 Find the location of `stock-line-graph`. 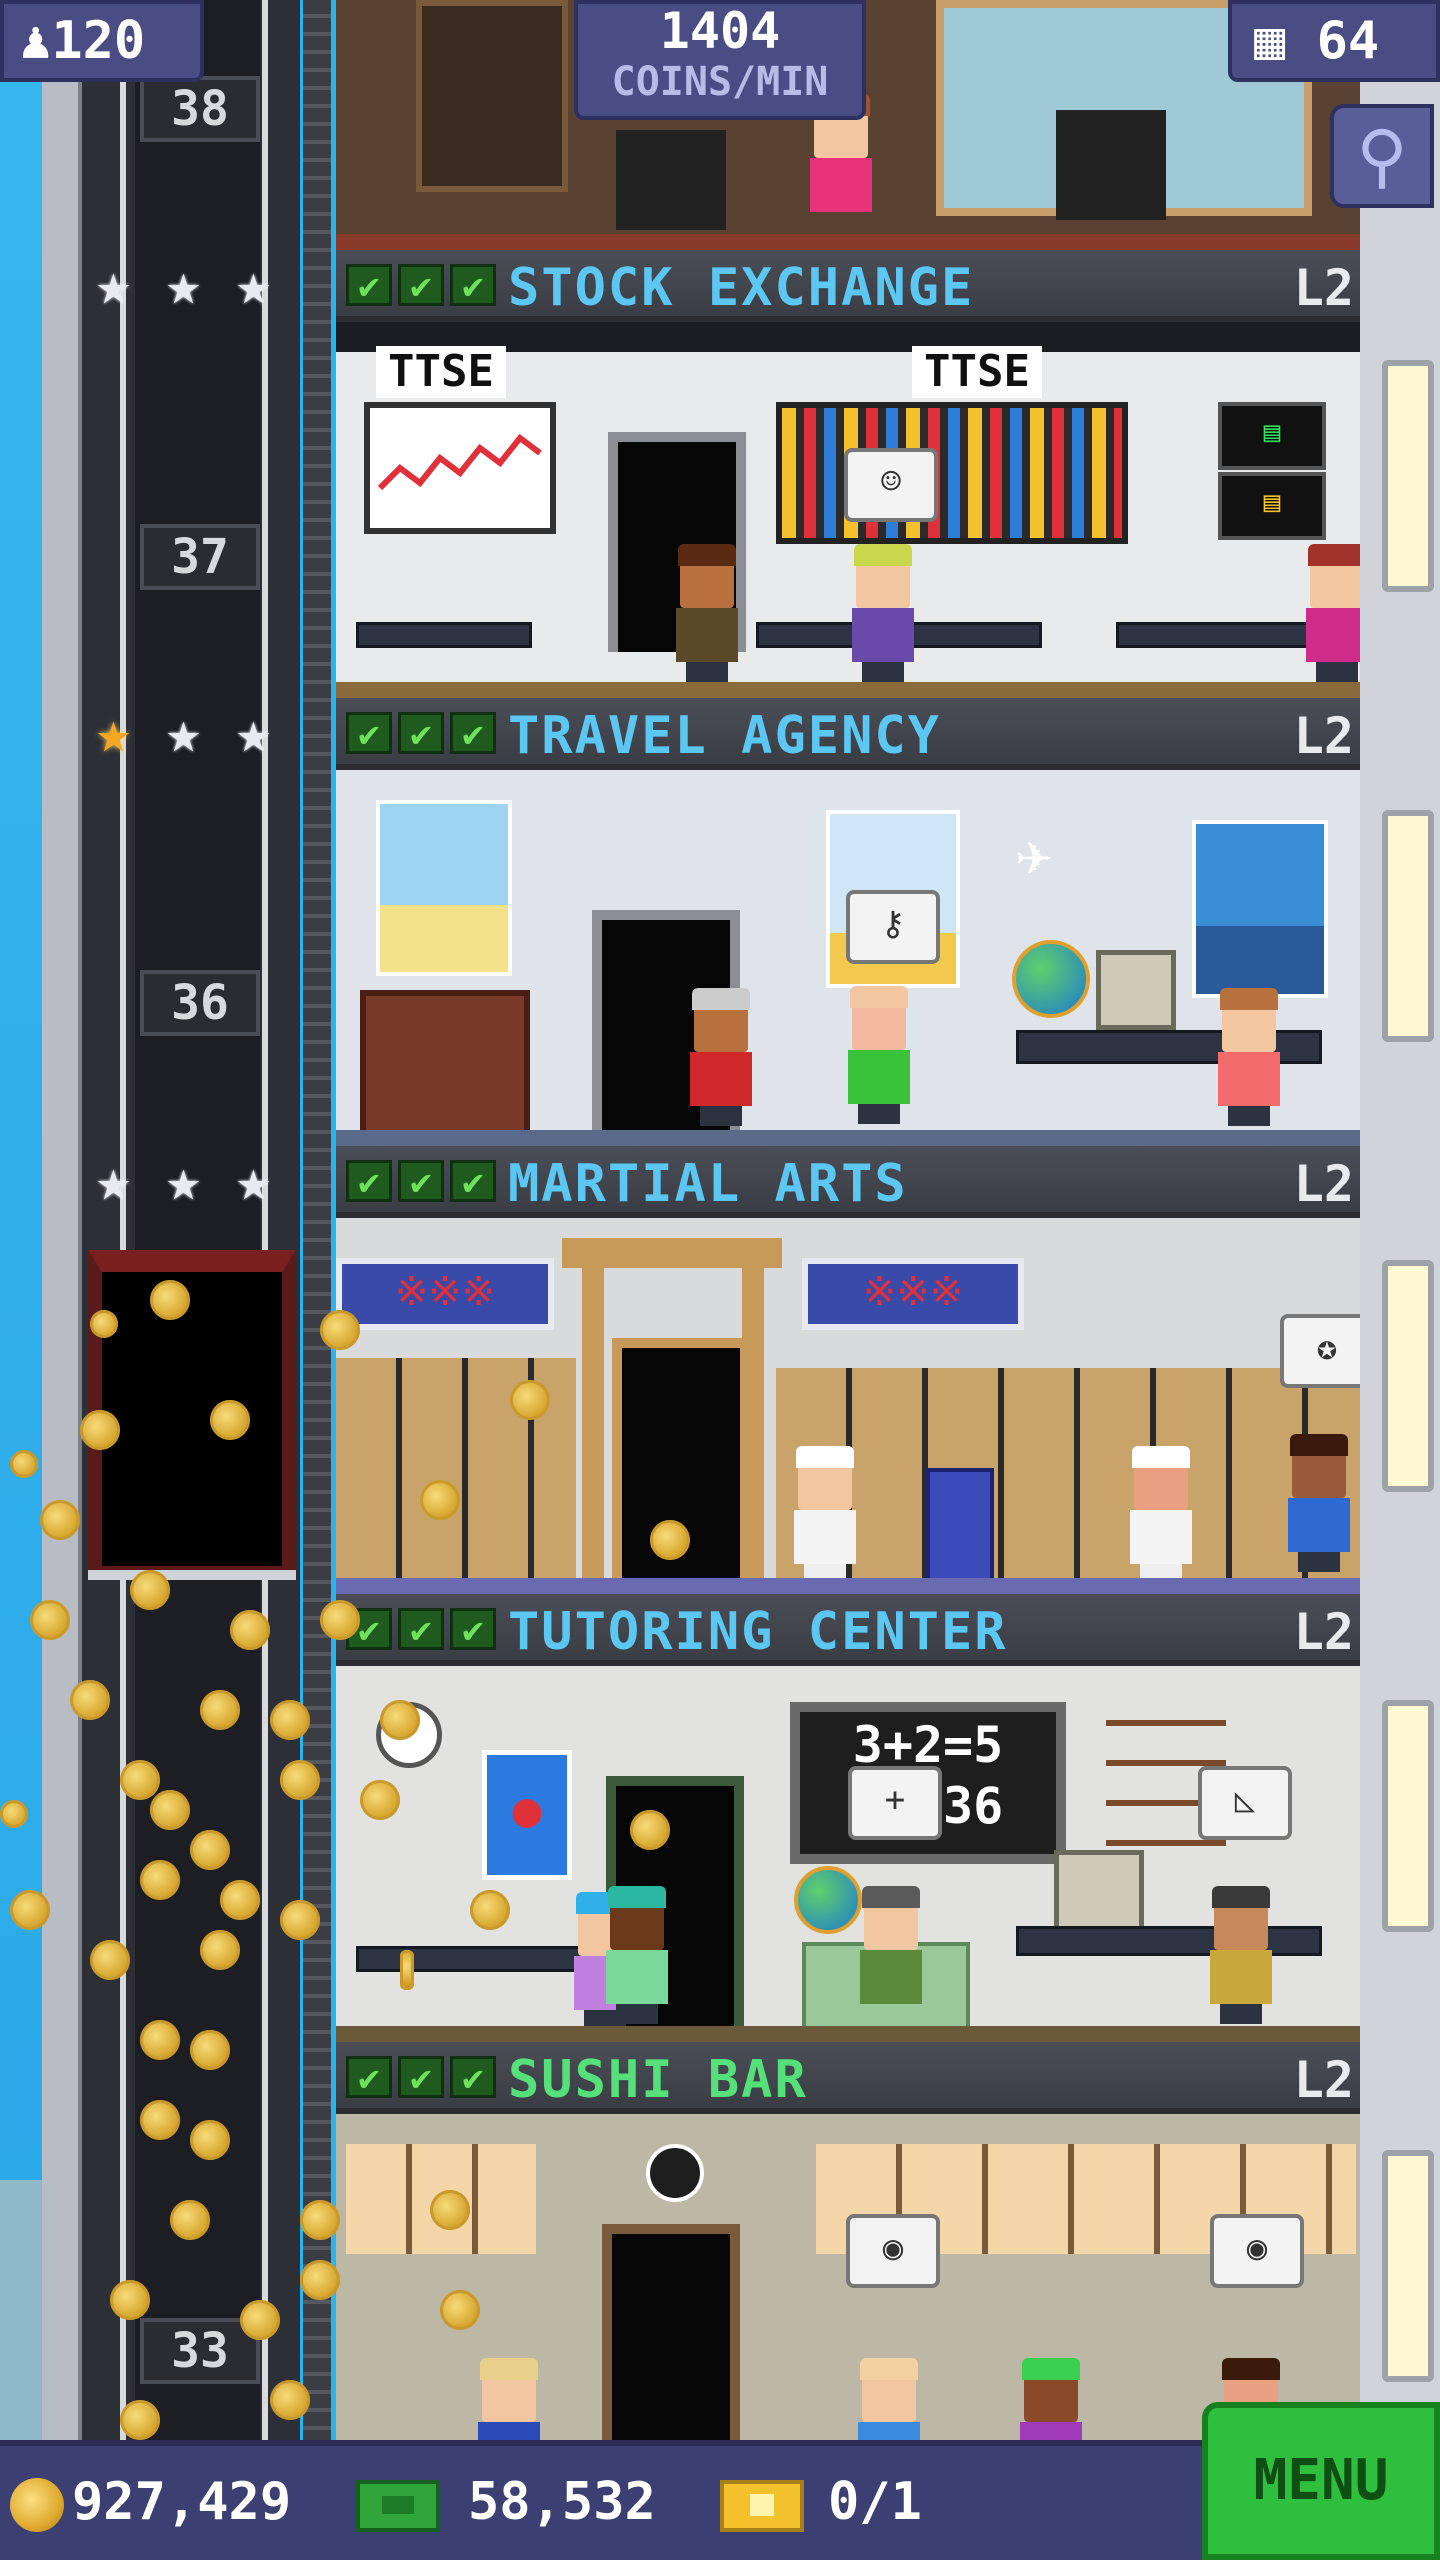

stock-line-graph is located at coordinates (459, 462).